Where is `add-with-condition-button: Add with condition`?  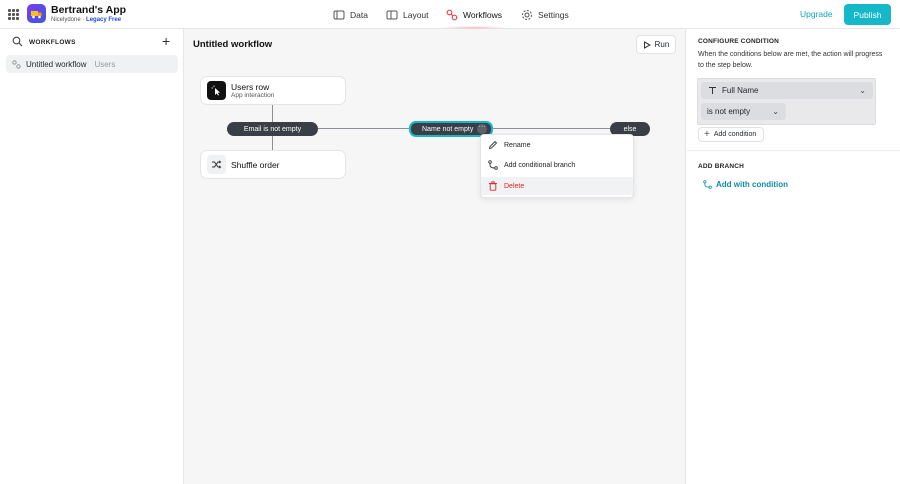 add-with-condition-button: Add with condition is located at coordinates (745, 184).